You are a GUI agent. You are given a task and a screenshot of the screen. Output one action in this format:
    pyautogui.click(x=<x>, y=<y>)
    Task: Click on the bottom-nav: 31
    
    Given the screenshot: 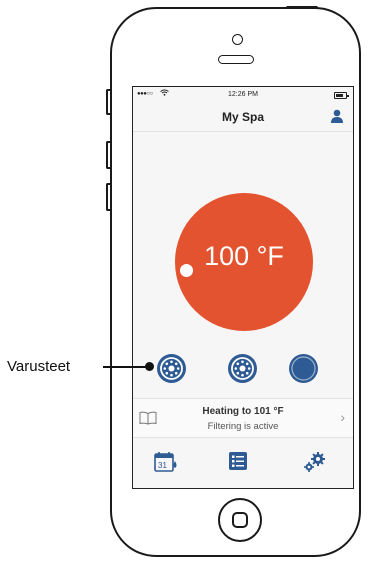 What is the action you would take?
    pyautogui.click(x=243, y=462)
    